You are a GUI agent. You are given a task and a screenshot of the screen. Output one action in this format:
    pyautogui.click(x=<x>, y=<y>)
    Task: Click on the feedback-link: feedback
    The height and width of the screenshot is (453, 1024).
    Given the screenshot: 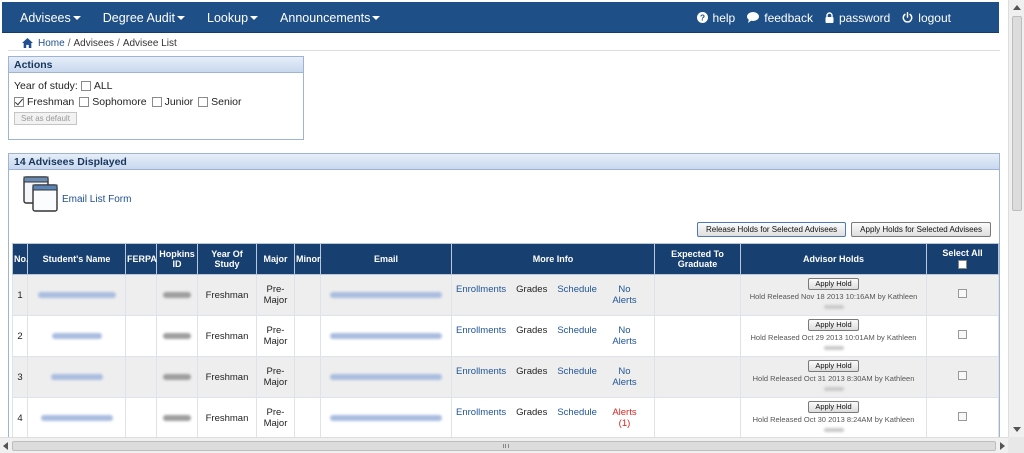 What is the action you would take?
    pyautogui.click(x=780, y=18)
    